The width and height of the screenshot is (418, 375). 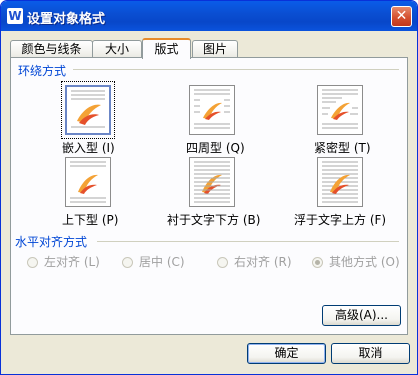 I want to click on behind-text-icon, so click(x=212, y=182).